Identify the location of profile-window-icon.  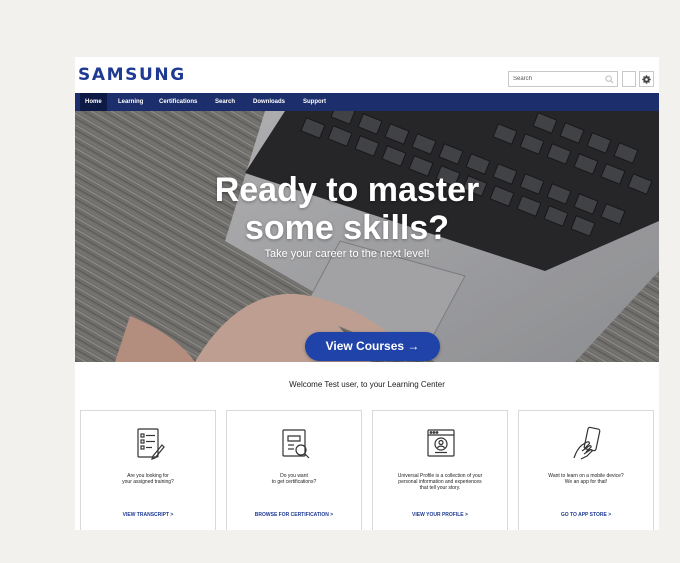
(441, 443).